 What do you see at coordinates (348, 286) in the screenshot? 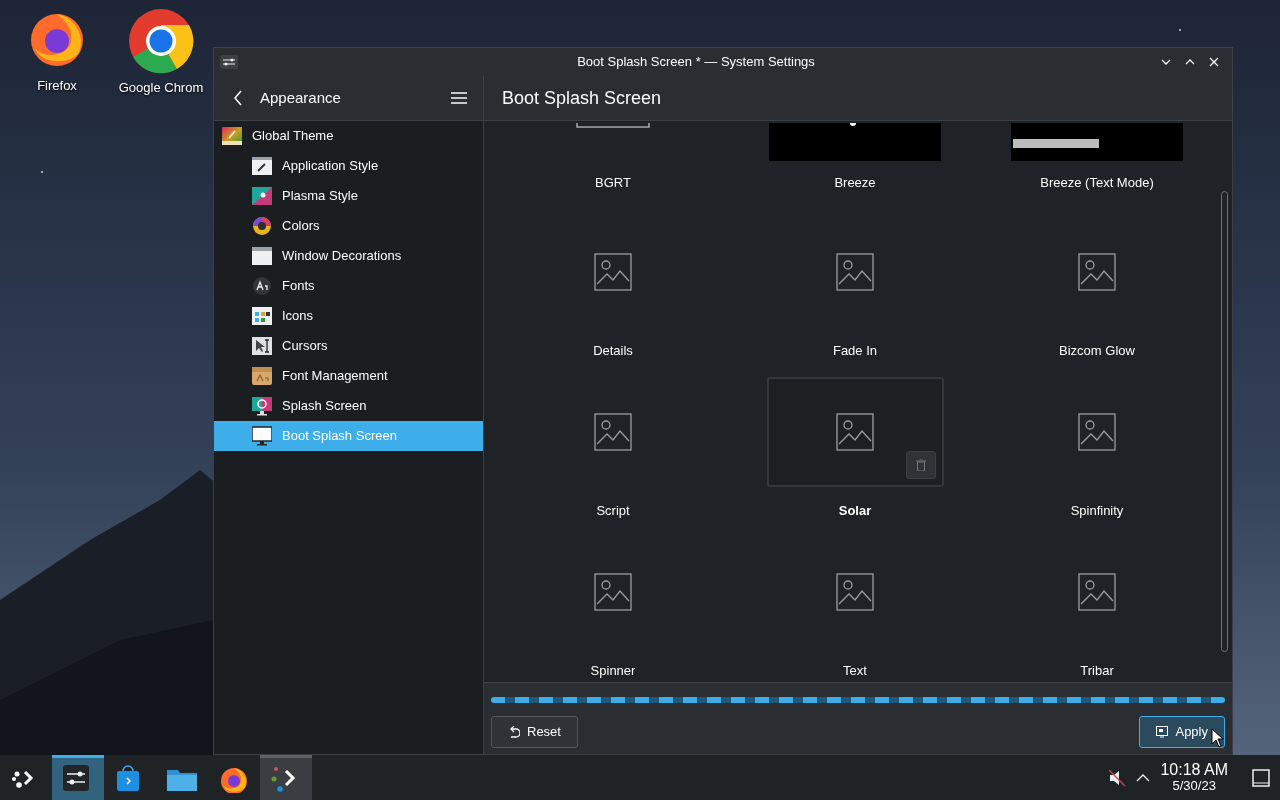
I see `sidebar-item: Fonts` at bounding box center [348, 286].